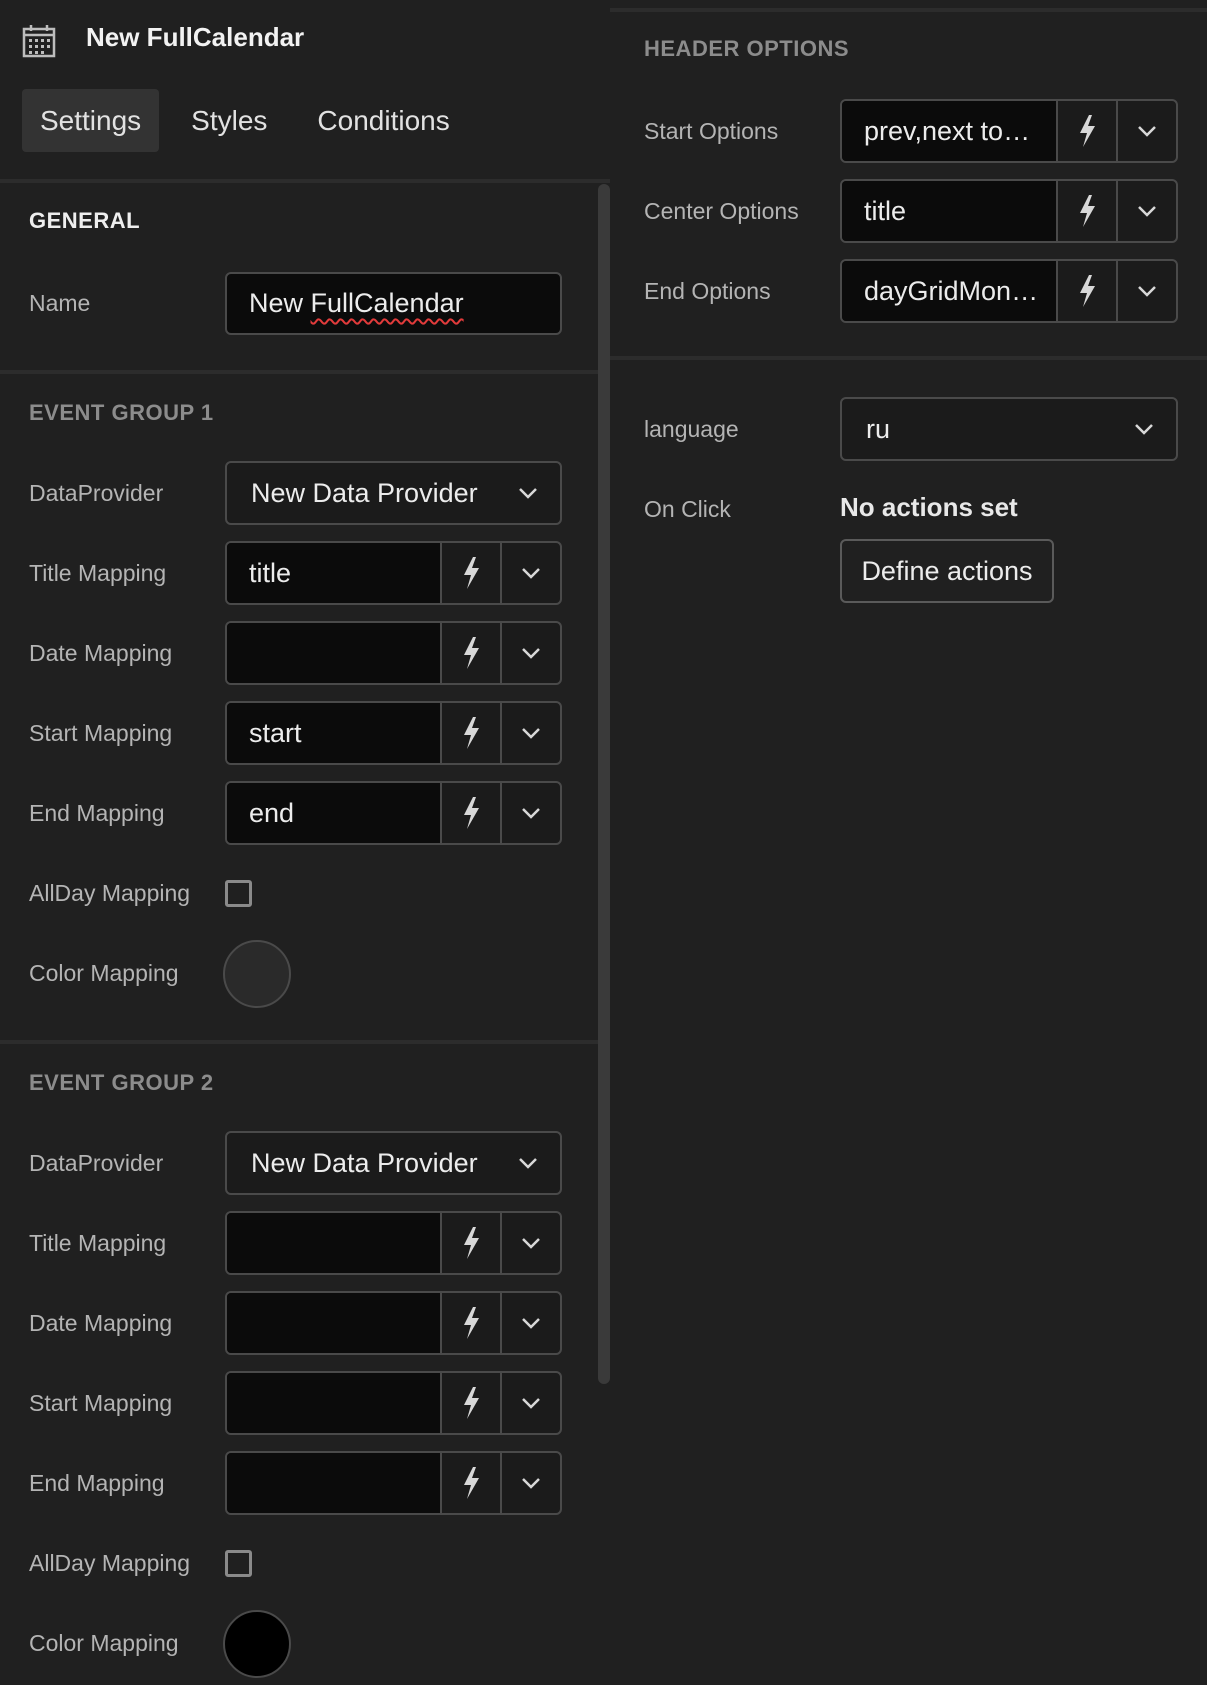 Image resolution: width=1207 pixels, height=1685 pixels. What do you see at coordinates (101, 733) in the screenshot?
I see `start-mapping-label: Start Mapping` at bounding box center [101, 733].